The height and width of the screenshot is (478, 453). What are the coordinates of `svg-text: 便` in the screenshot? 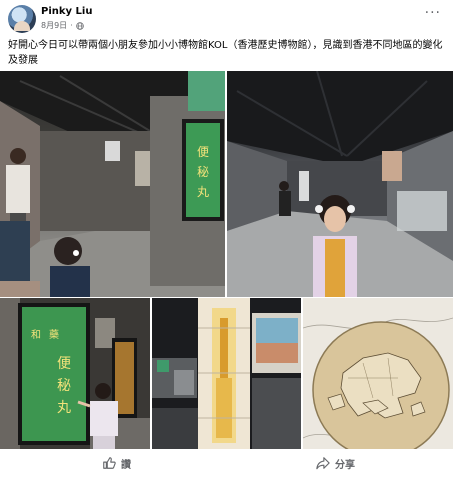 It's located at (64, 364).